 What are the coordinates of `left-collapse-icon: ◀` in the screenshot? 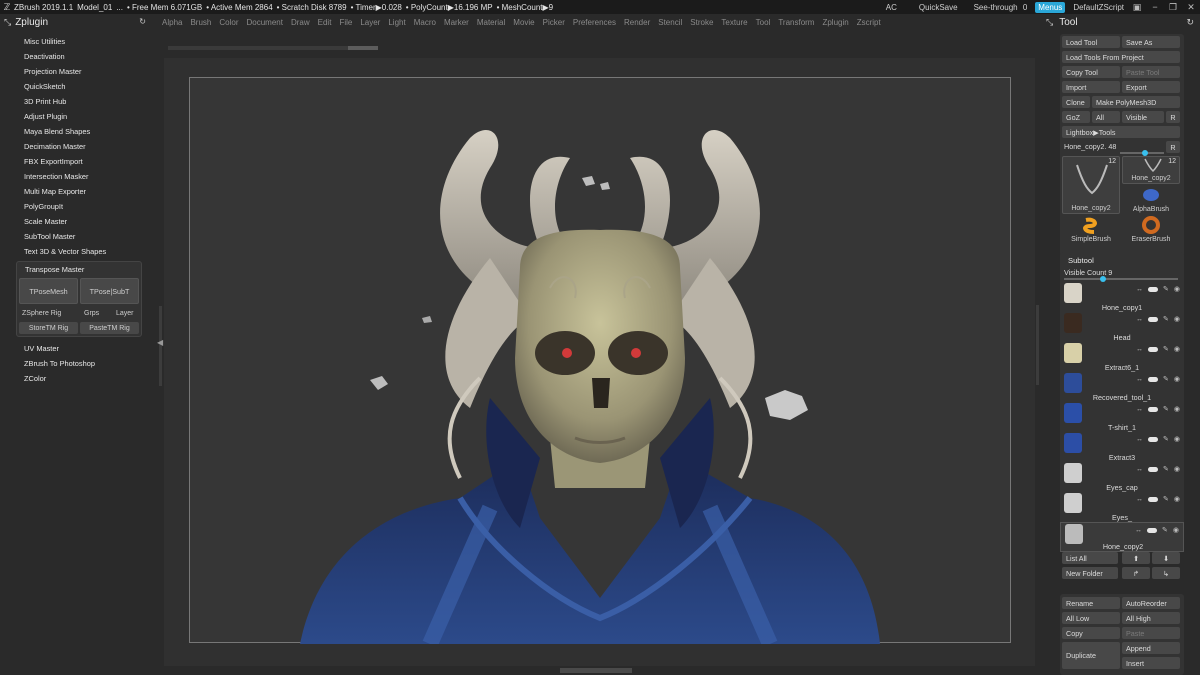 It's located at (160, 342).